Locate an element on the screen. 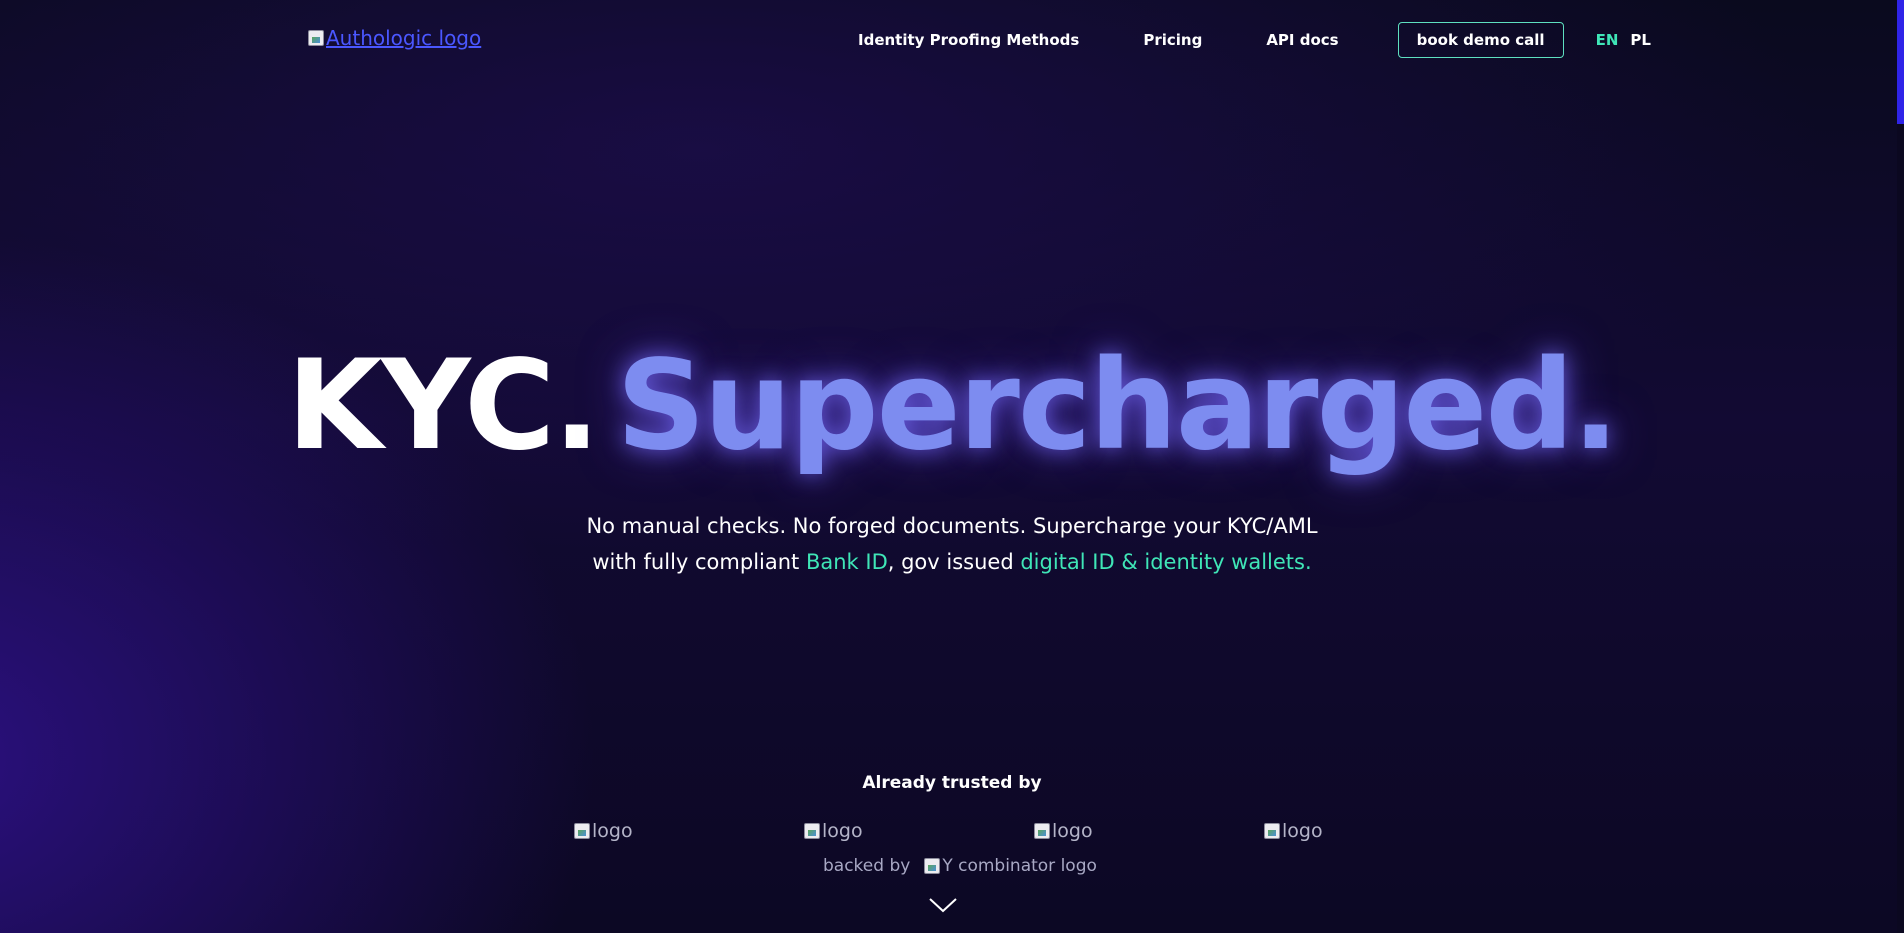  language-switcher: EN PL is located at coordinates (1623, 40).